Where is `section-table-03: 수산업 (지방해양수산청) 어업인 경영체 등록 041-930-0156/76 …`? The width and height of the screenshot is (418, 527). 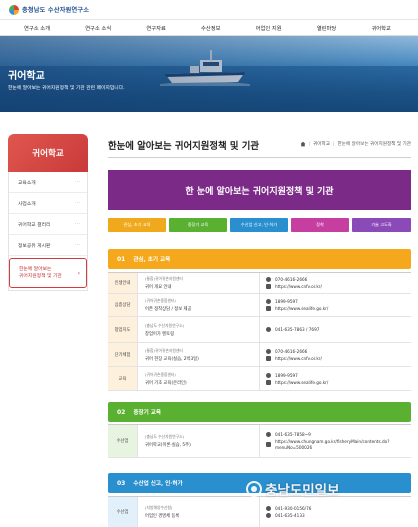
section-table-03: 수산업 (지방해양수산청) 어업인 경영체 등록 041-930-0156/76 … is located at coordinates (259, 511).